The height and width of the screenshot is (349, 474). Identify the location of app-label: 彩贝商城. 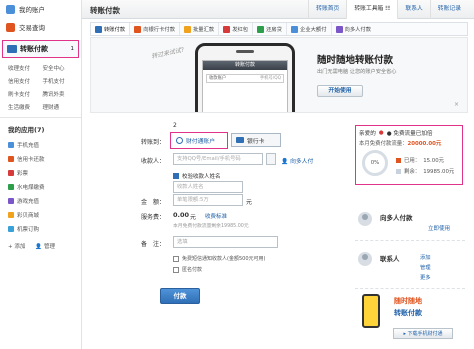
(28, 216).